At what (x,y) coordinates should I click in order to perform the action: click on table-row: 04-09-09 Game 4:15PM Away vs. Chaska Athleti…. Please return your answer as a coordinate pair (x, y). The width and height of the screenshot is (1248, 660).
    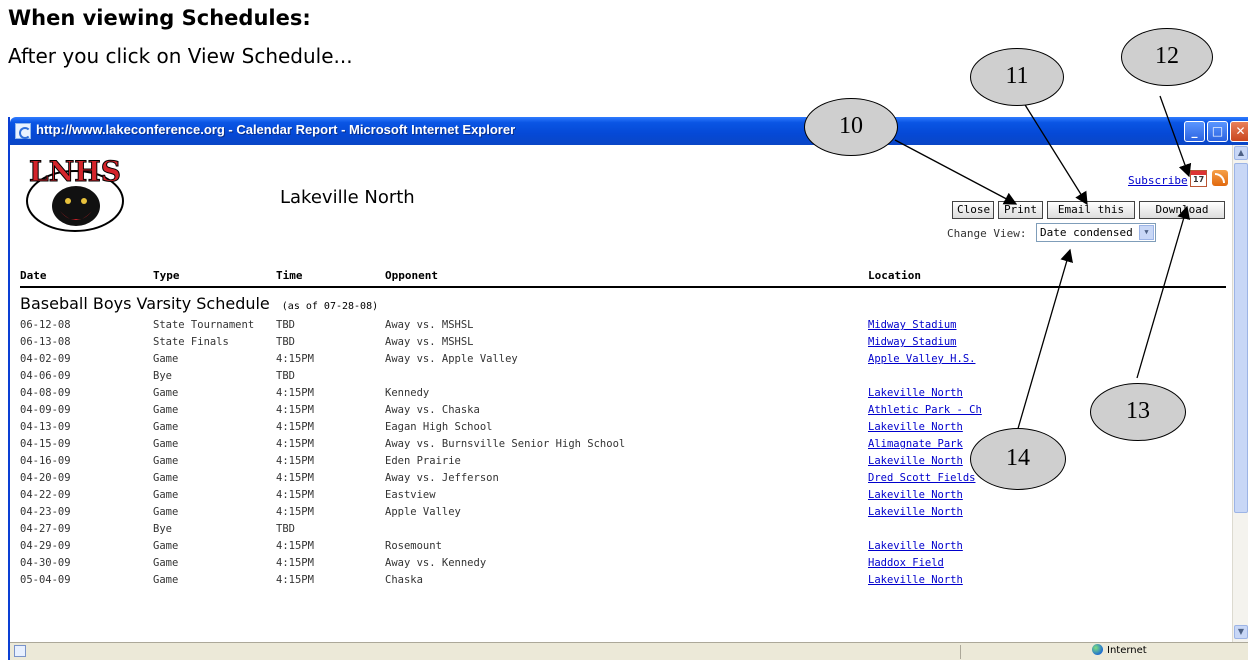
    Looking at the image, I should click on (621, 410).